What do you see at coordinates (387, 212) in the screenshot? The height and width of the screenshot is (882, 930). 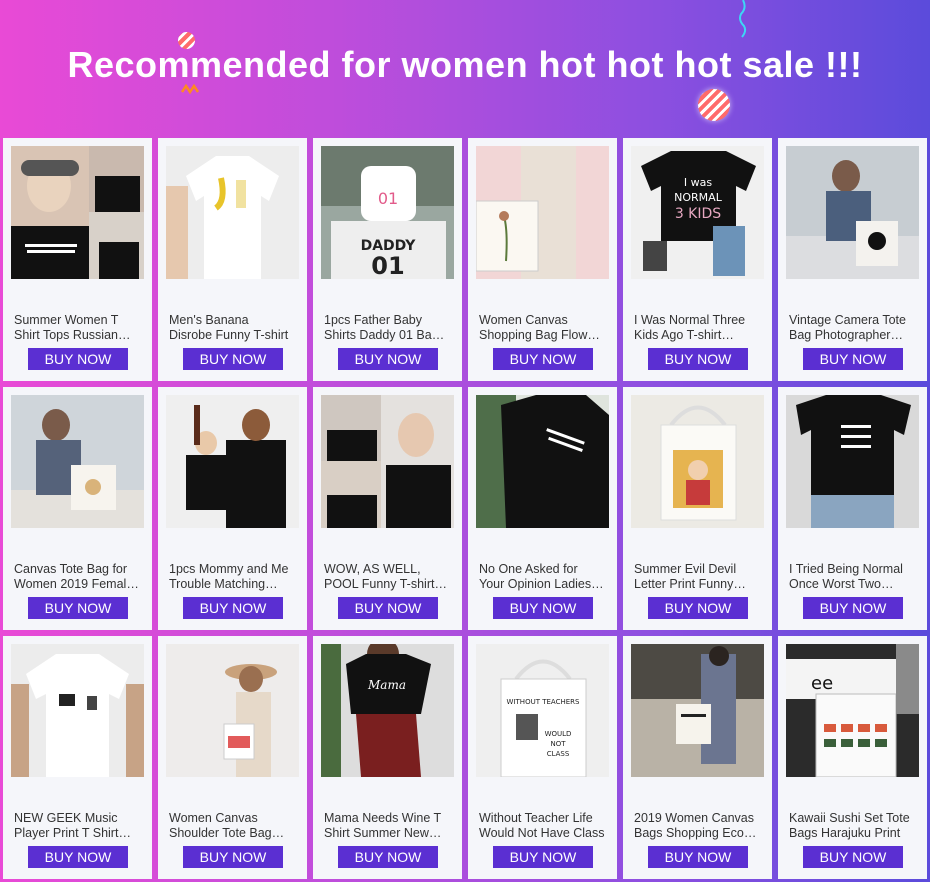 I see `product-image: 01 DADDY 01` at bounding box center [387, 212].